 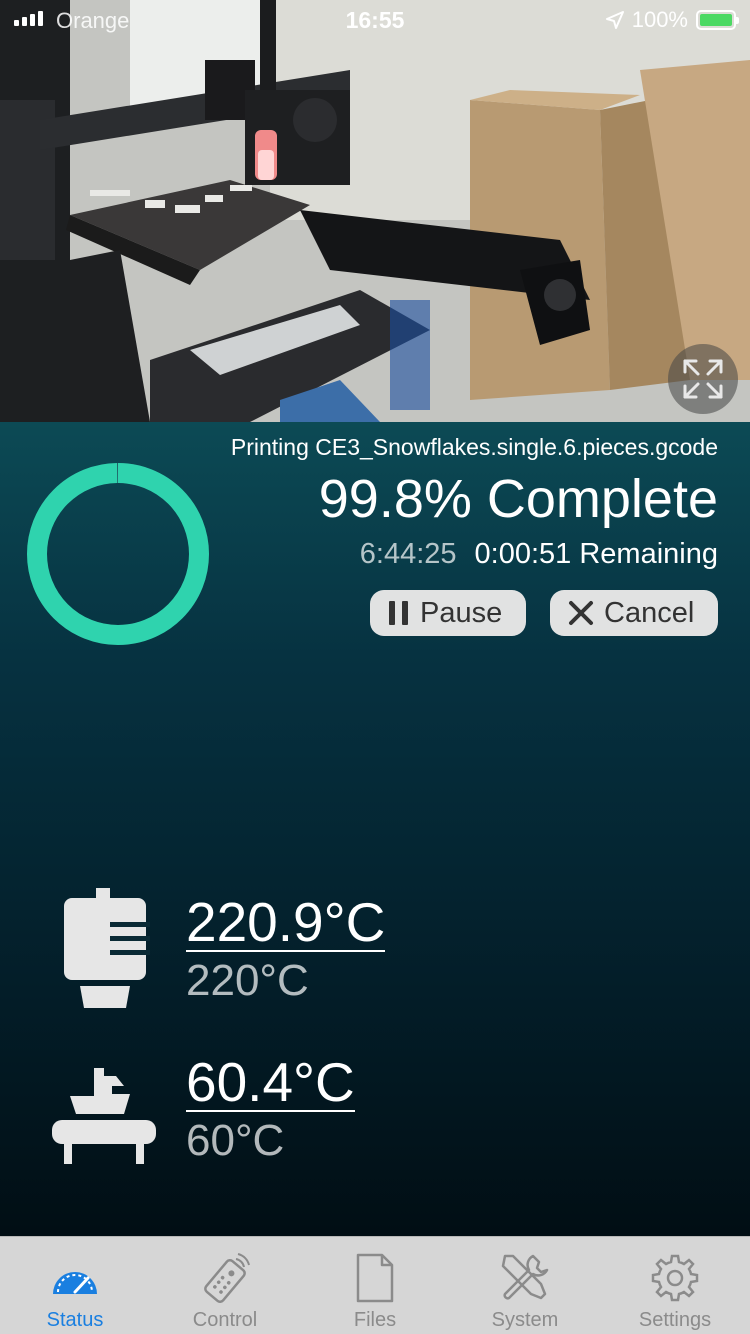 I want to click on tab-control: Control, so click(x=225, y=1285).